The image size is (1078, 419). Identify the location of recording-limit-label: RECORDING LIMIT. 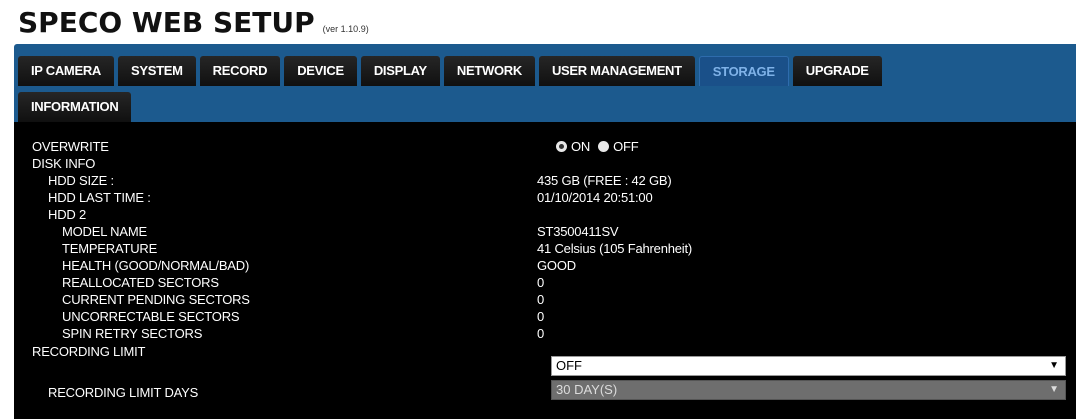
(89, 351).